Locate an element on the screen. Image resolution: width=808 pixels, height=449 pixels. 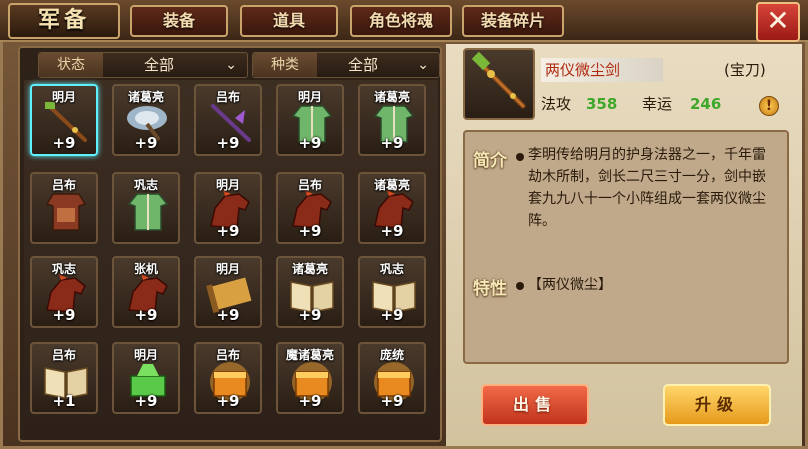
intro-title: 简介 is located at coordinates (490, 161).